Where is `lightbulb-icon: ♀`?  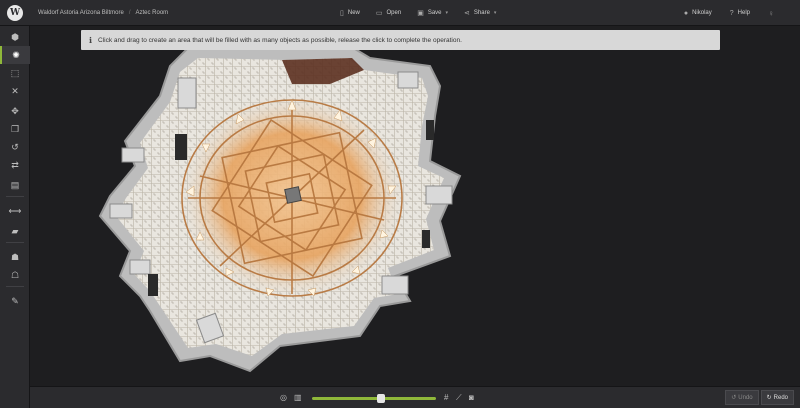 lightbulb-icon: ♀ is located at coordinates (771, 13).